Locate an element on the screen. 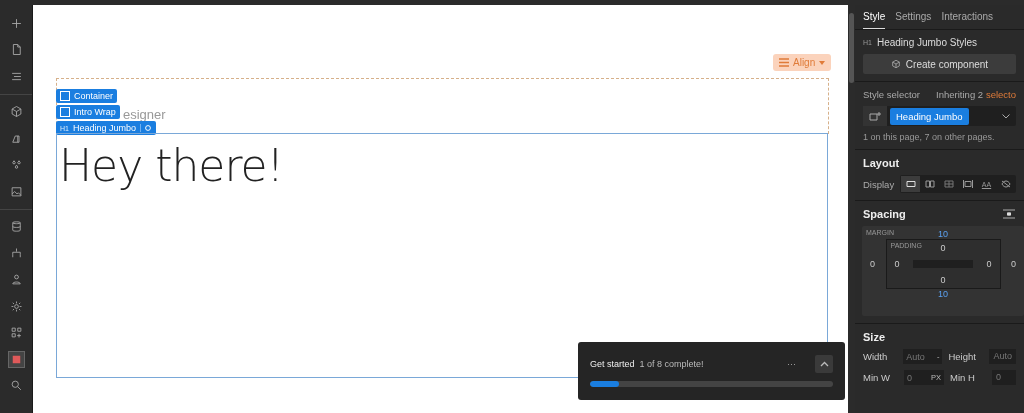  apps-icon is located at coordinates (16, 332).